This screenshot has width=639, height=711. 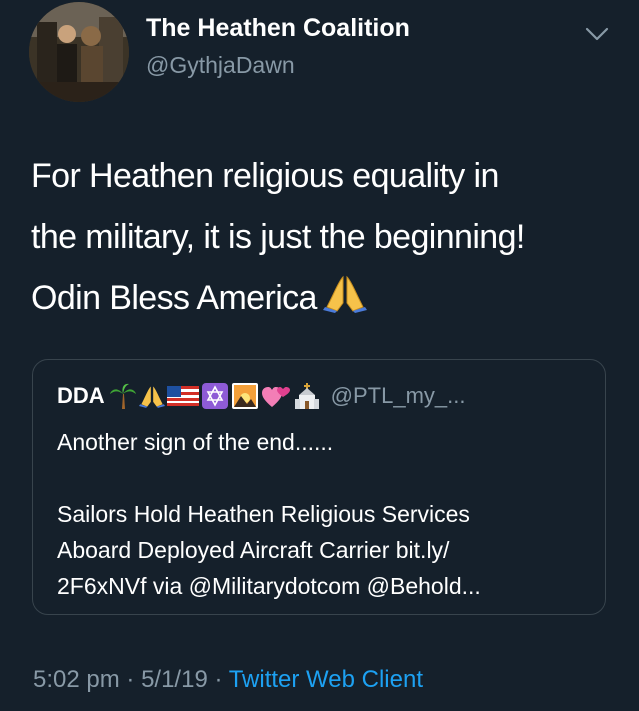 I want to click on display-name: The Heathen Coalition, so click(x=278, y=28).